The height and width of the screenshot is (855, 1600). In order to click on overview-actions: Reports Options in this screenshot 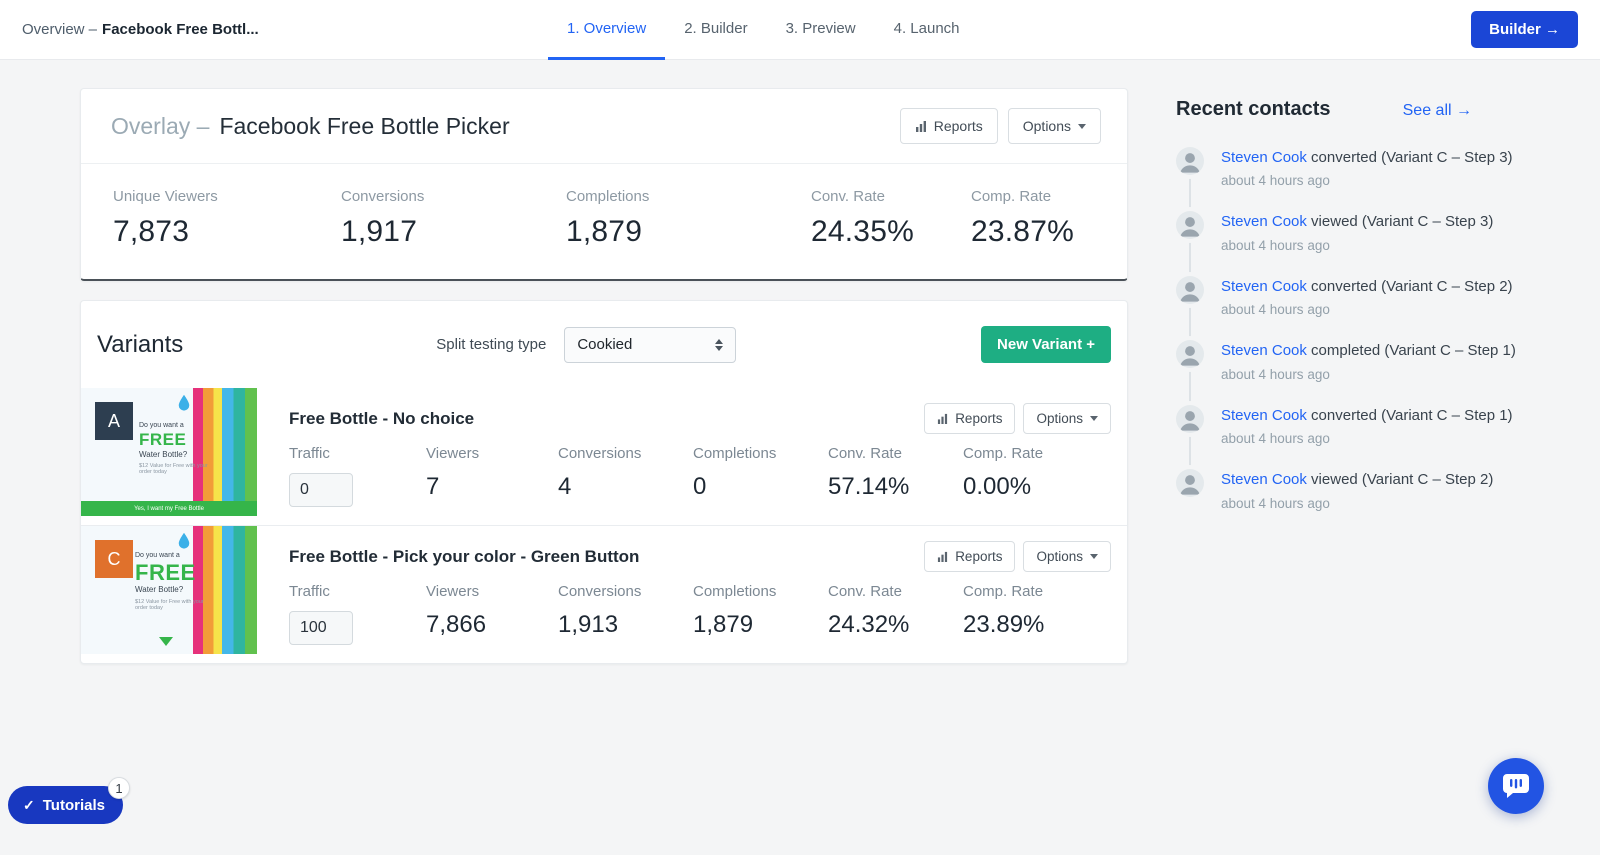, I will do `click(1000, 126)`.